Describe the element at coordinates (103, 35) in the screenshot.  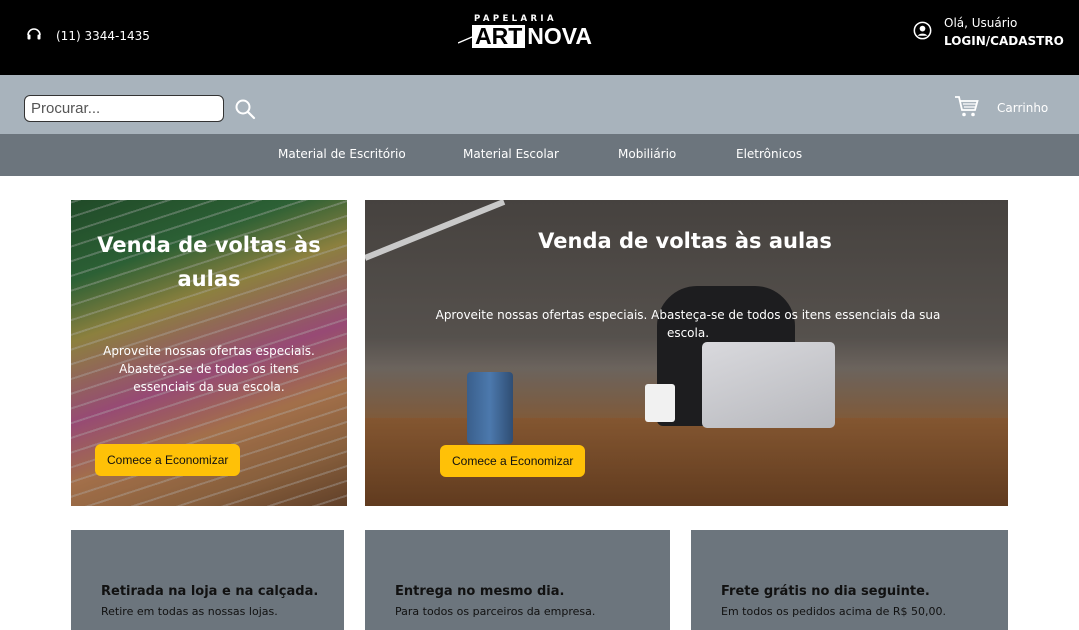
I see `phone-number: (11) 3344-1435` at that location.